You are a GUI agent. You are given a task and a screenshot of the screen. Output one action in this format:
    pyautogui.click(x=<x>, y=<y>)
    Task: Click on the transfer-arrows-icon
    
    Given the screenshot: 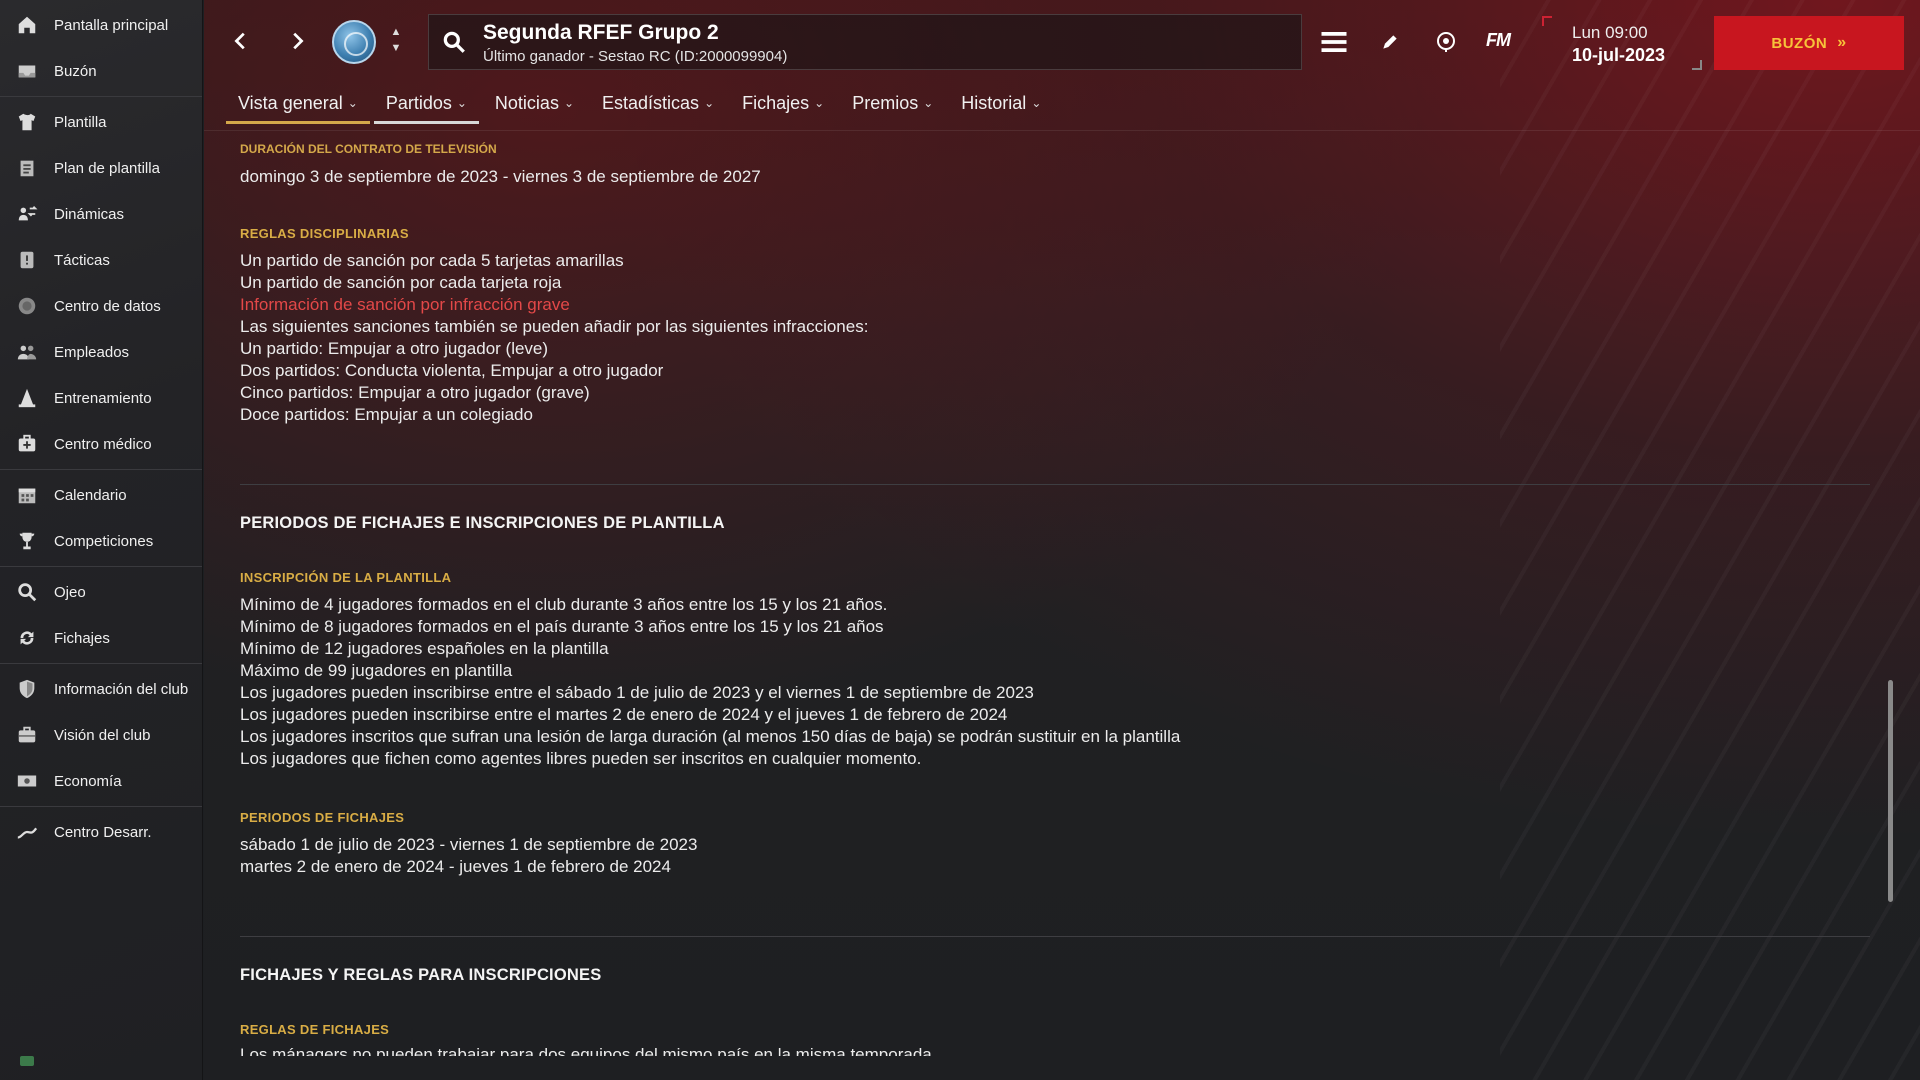 What is the action you would take?
    pyautogui.click(x=27, y=638)
    